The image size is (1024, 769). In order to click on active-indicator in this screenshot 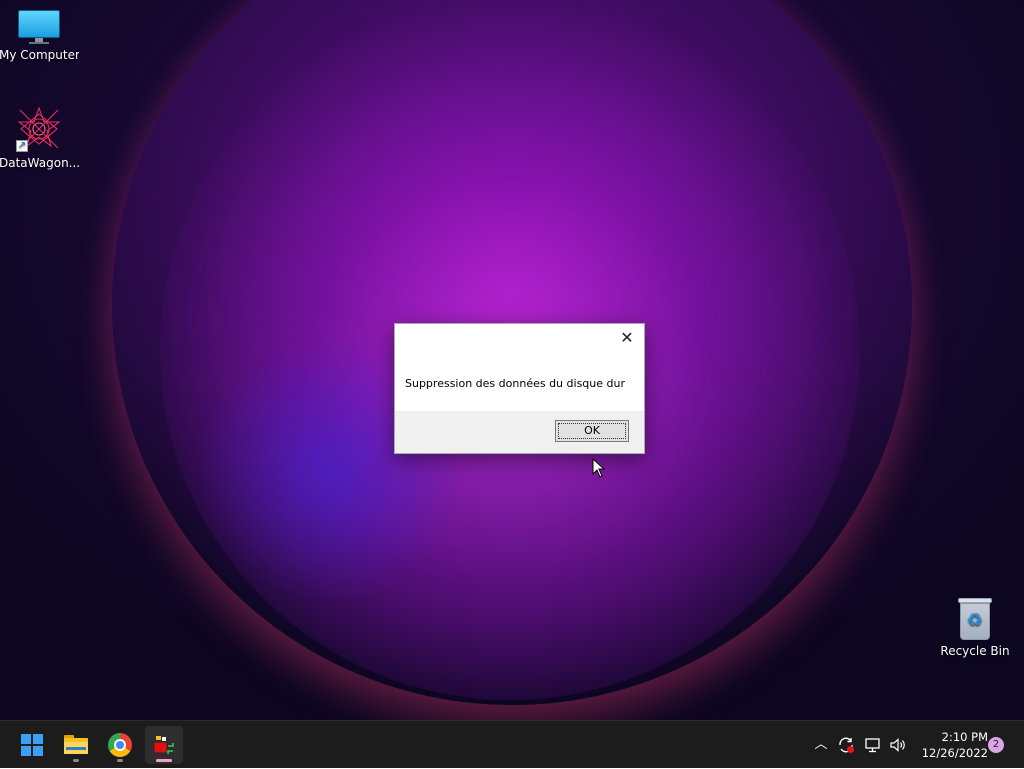, I will do `click(164, 760)`.